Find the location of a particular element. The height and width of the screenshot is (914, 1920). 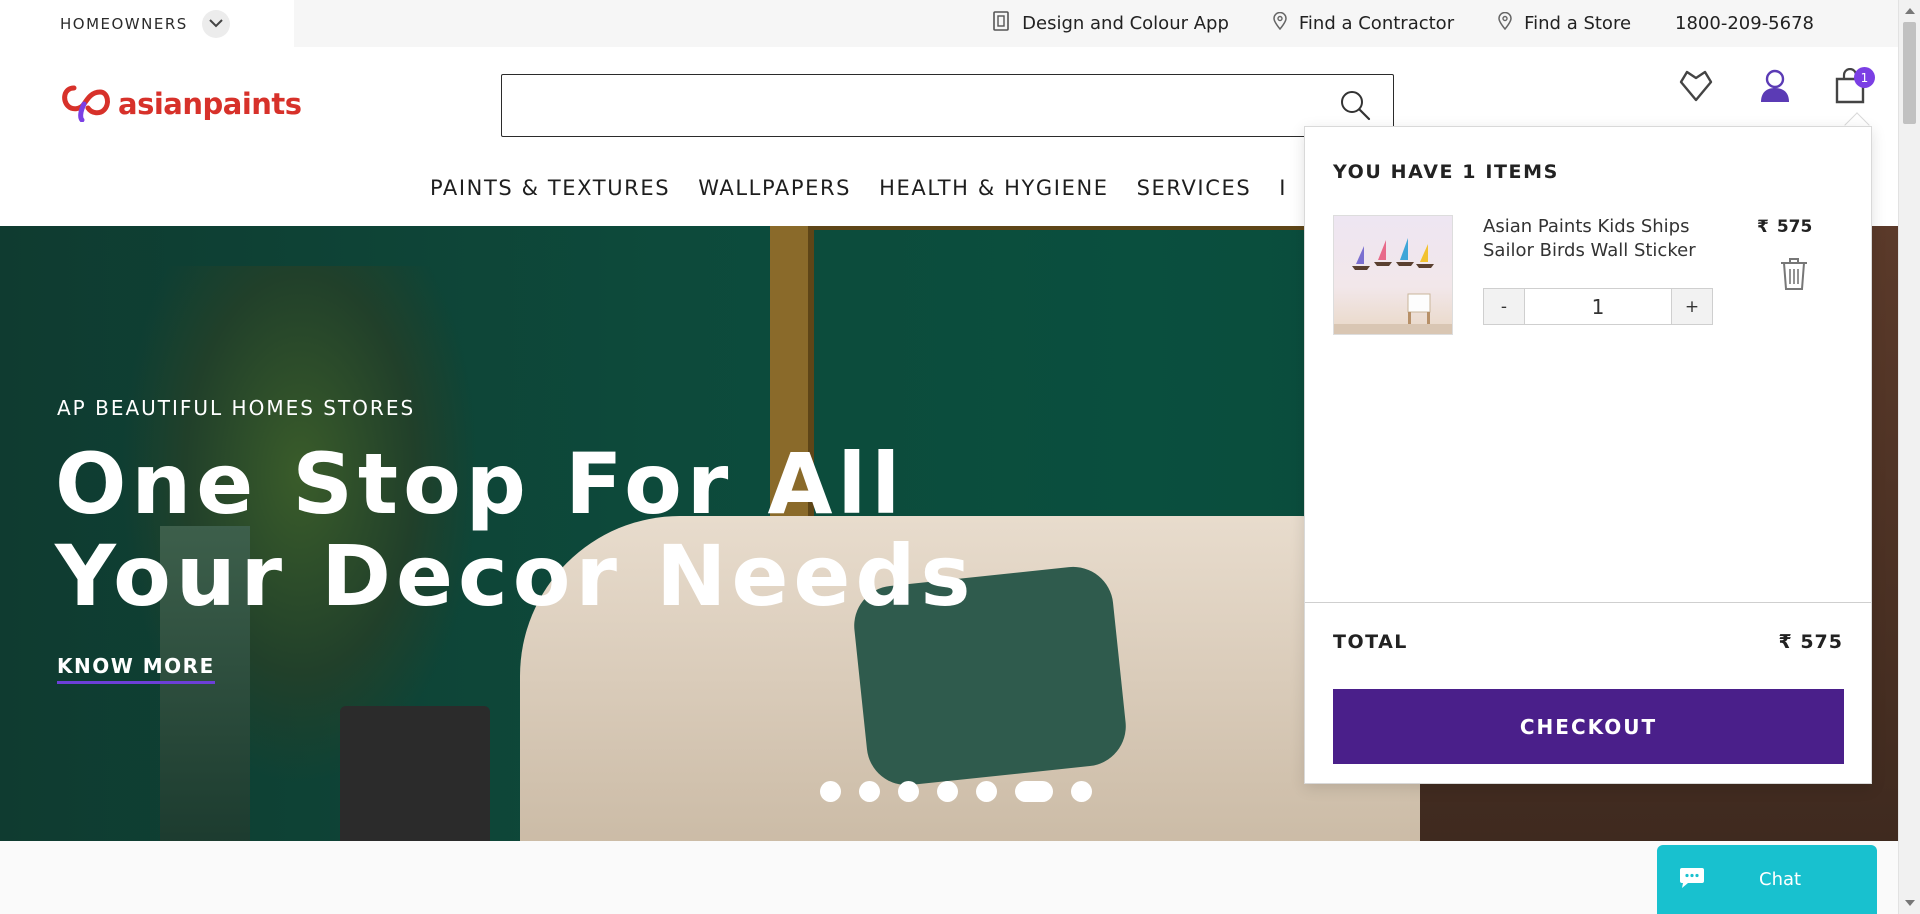

nav-item-health-hygiene: HEALTH & HYGIENE is located at coordinates (994, 188).